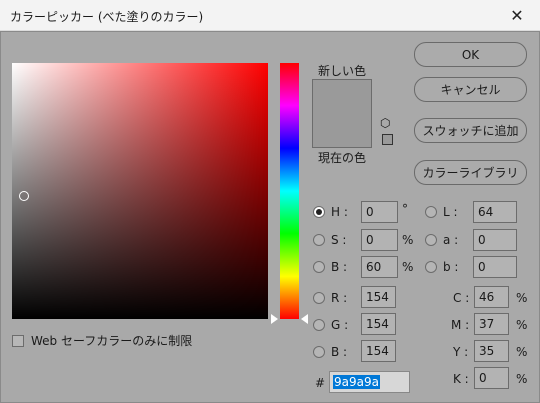 The width and height of the screenshot is (540, 403). What do you see at coordinates (470, 172) in the screenshot?
I see `color-libraries-button: カラーライブラリ` at bounding box center [470, 172].